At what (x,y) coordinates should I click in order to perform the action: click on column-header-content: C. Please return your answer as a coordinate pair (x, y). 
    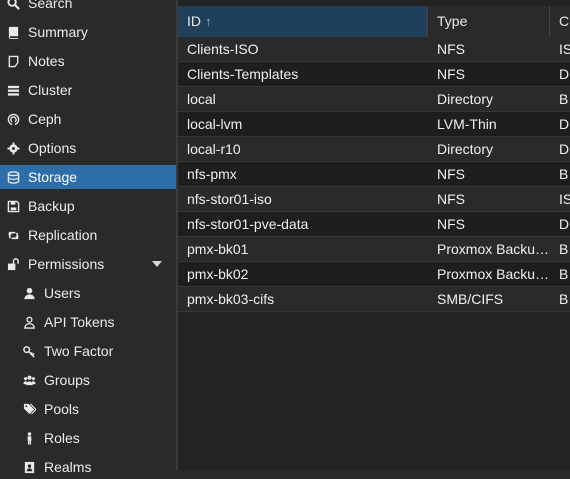
    Looking at the image, I should click on (560, 21).